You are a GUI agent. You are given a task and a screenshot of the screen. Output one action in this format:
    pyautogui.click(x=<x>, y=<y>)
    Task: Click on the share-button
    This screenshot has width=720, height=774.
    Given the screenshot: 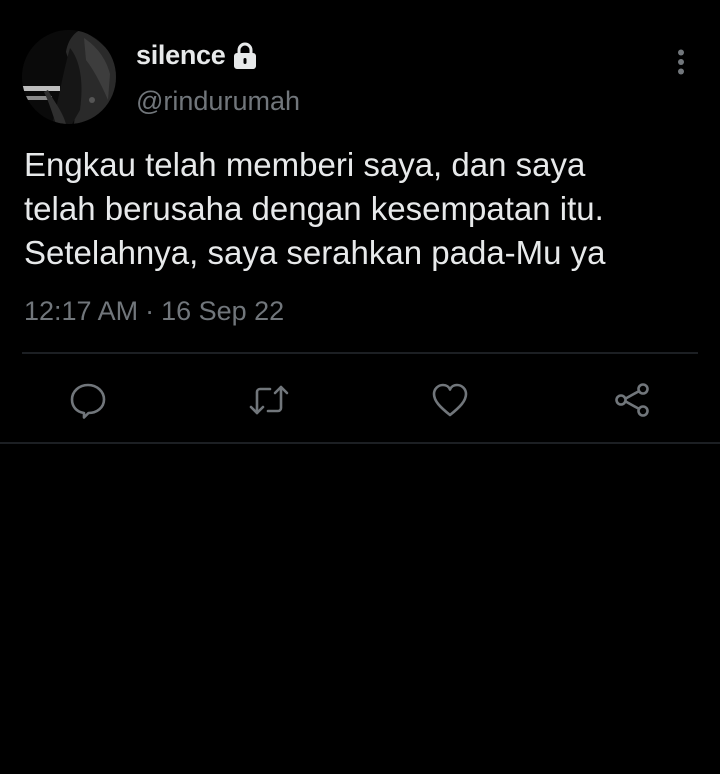 What is the action you would take?
    pyautogui.click(x=632, y=400)
    